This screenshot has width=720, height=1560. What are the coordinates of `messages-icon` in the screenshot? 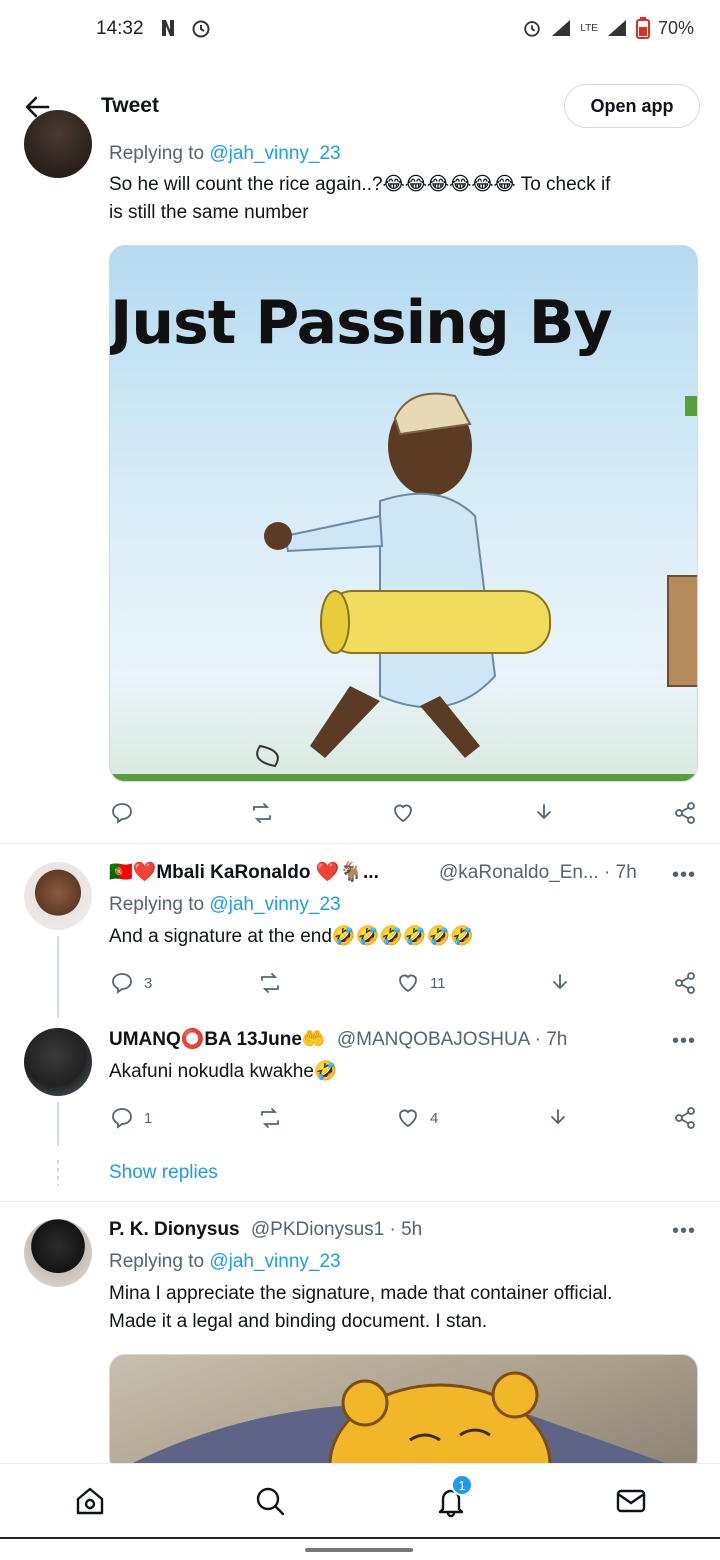 It's located at (631, 1501).